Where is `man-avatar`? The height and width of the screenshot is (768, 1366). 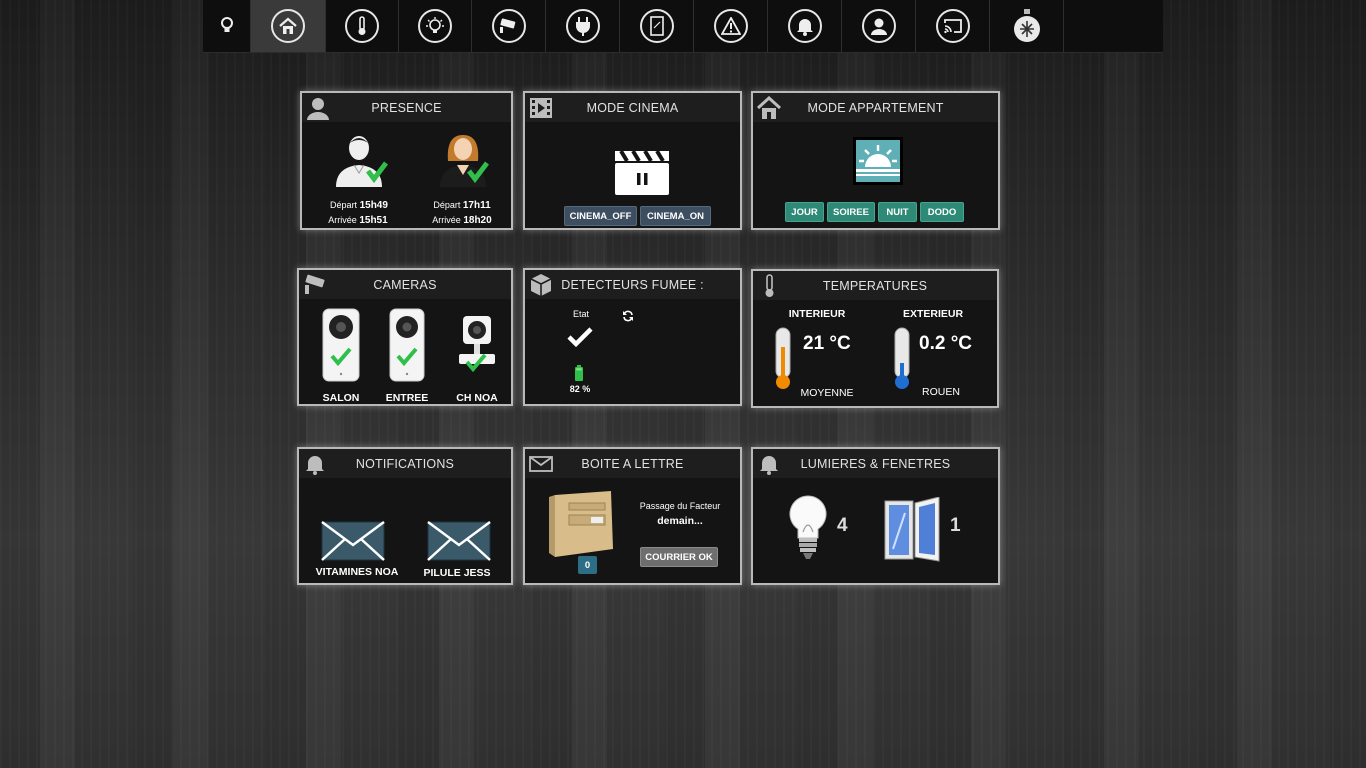 man-avatar is located at coordinates (362, 161).